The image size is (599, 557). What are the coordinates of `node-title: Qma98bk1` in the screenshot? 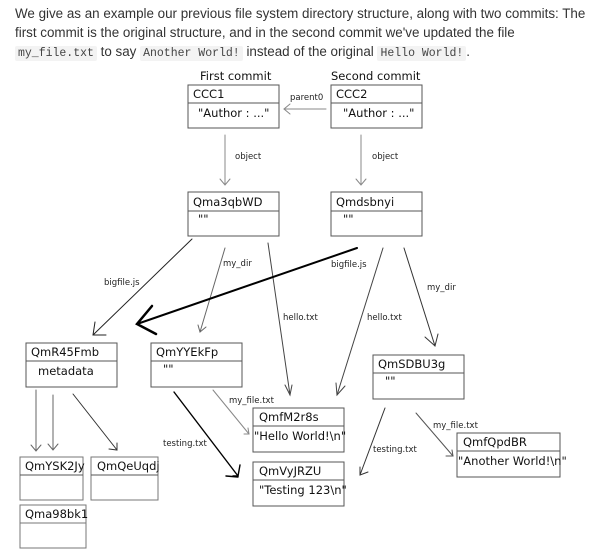 It's located at (56, 514).